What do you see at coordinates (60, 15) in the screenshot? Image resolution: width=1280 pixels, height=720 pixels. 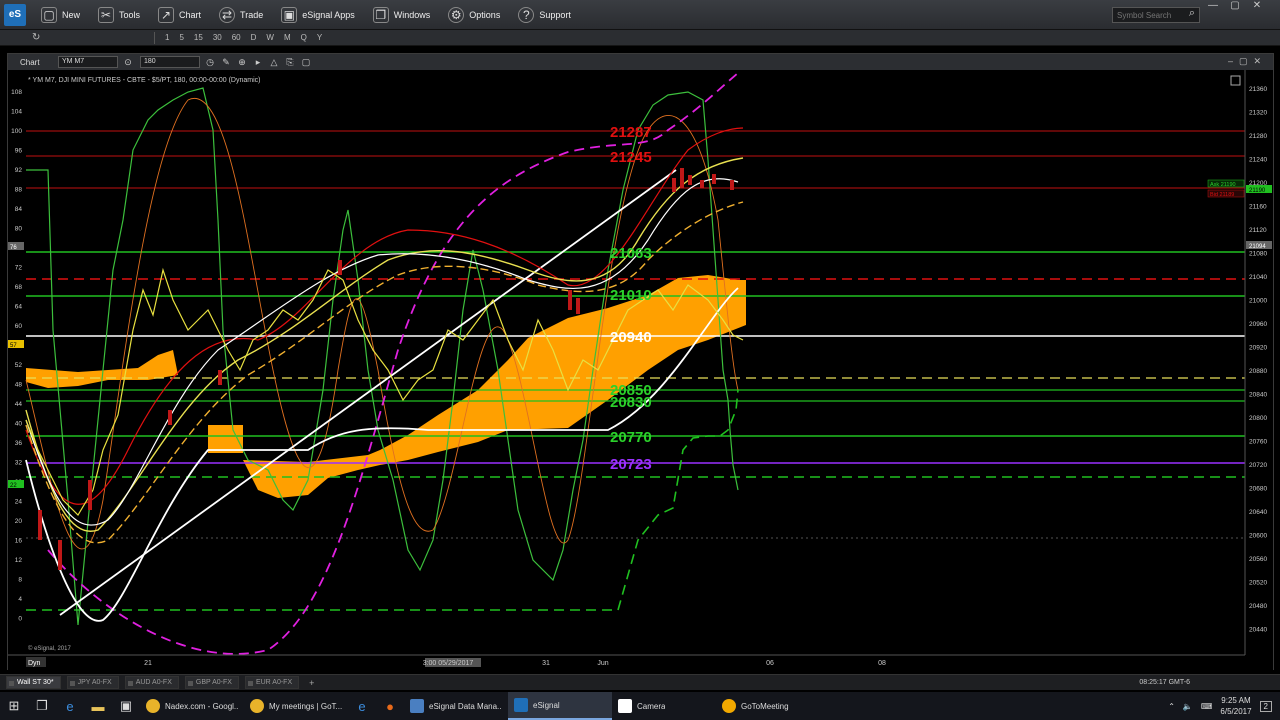 I see `menu-new: ▢ New` at bounding box center [60, 15].